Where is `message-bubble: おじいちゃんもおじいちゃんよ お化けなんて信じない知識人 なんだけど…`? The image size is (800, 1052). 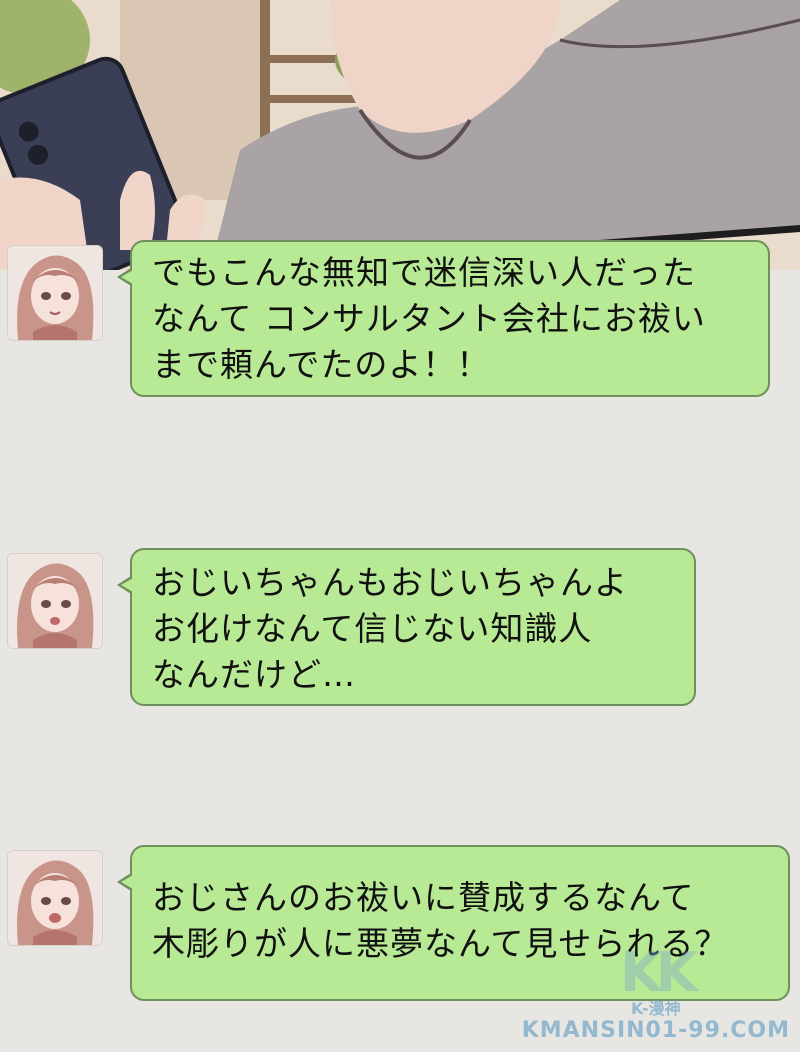
message-bubble: おじいちゃんもおじいちゃんよ お化けなんて信じない知識人 なんだけど… is located at coordinates (406, 627).